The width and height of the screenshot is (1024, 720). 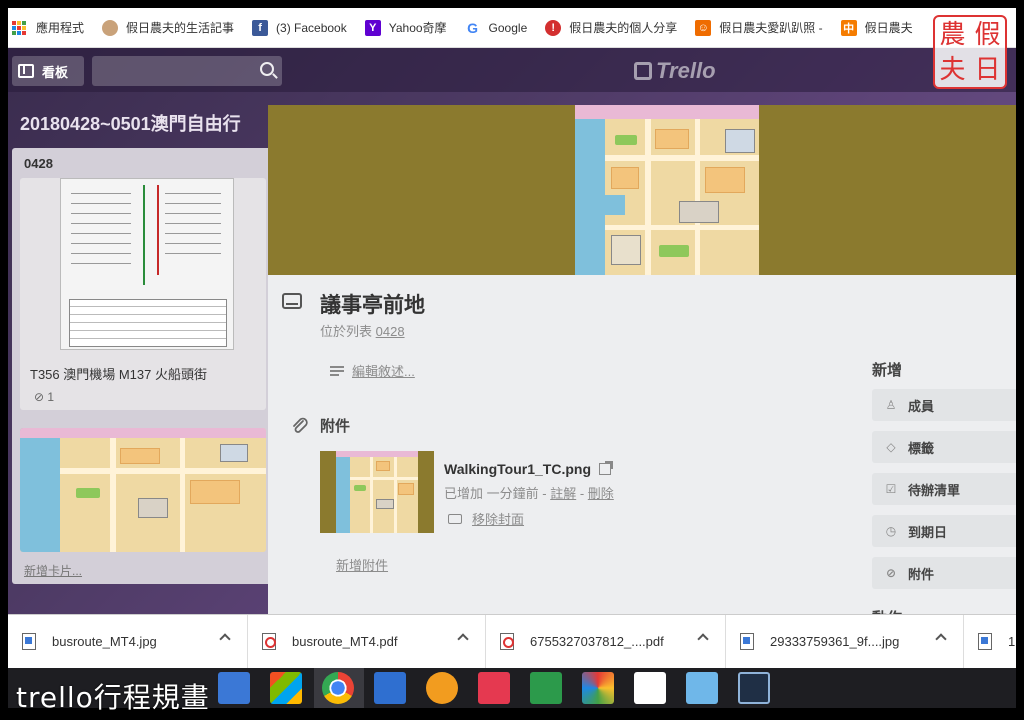 I want to click on add-labels-button: ◇ 標籤, so click(x=944, y=447).